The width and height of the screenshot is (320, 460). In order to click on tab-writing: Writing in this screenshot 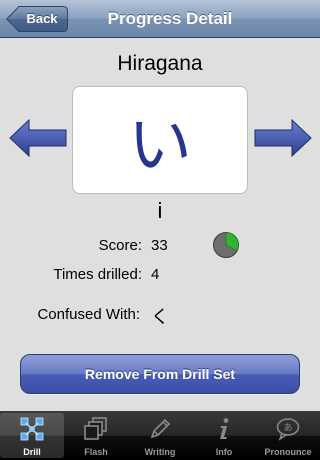, I will do `click(160, 435)`.